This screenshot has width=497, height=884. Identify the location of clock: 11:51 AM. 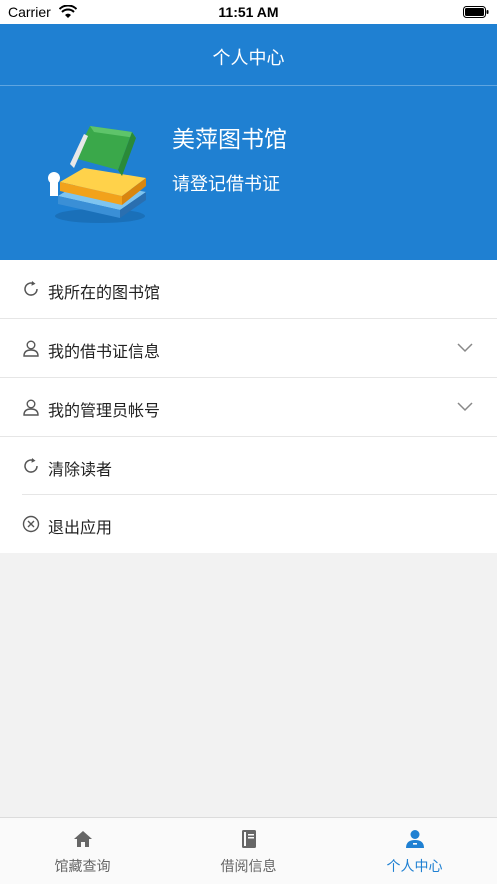
(248, 12).